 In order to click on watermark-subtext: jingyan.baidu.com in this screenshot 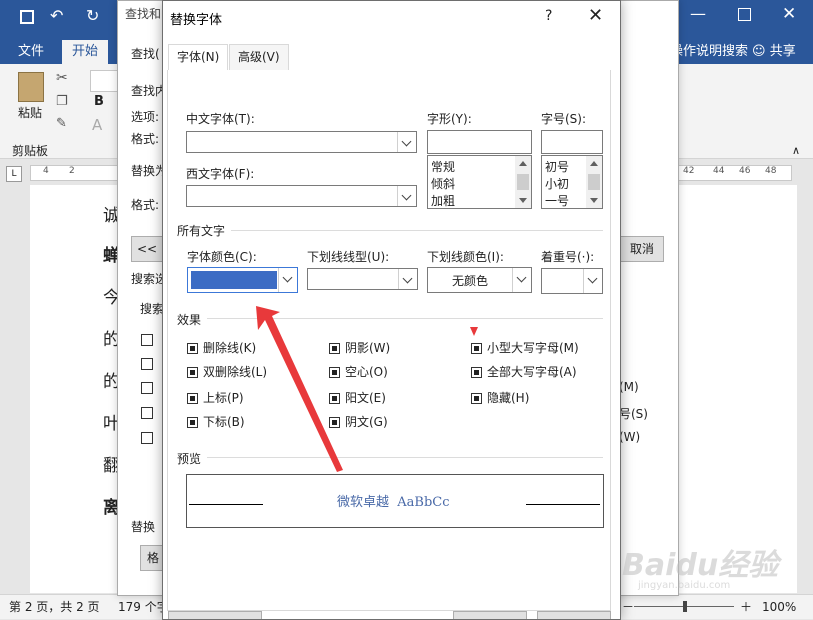, I will do `click(684, 585)`.